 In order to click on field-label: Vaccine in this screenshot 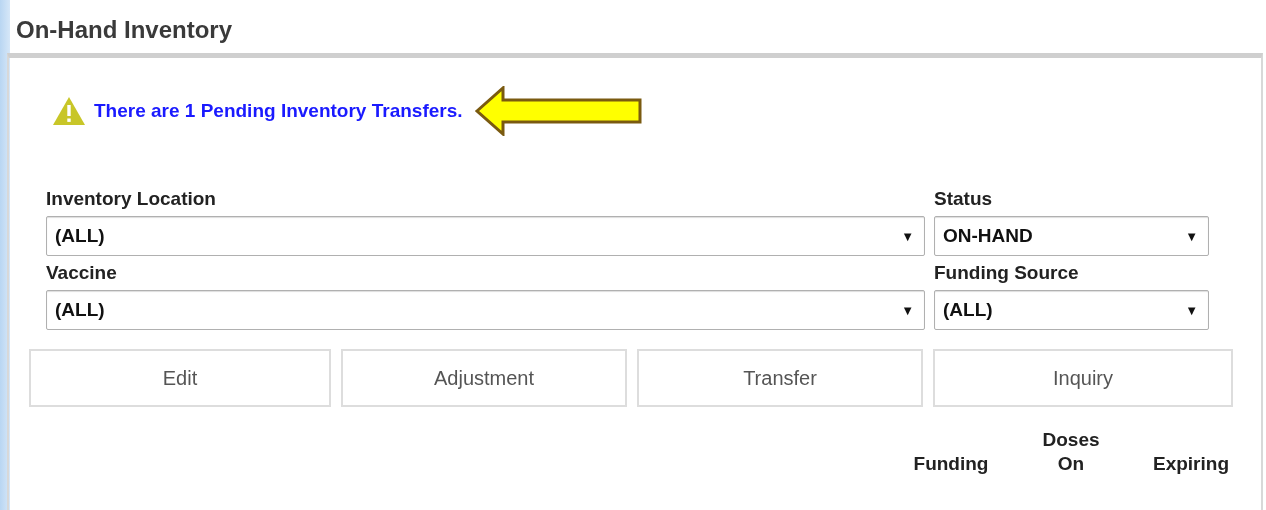, I will do `click(82, 273)`.